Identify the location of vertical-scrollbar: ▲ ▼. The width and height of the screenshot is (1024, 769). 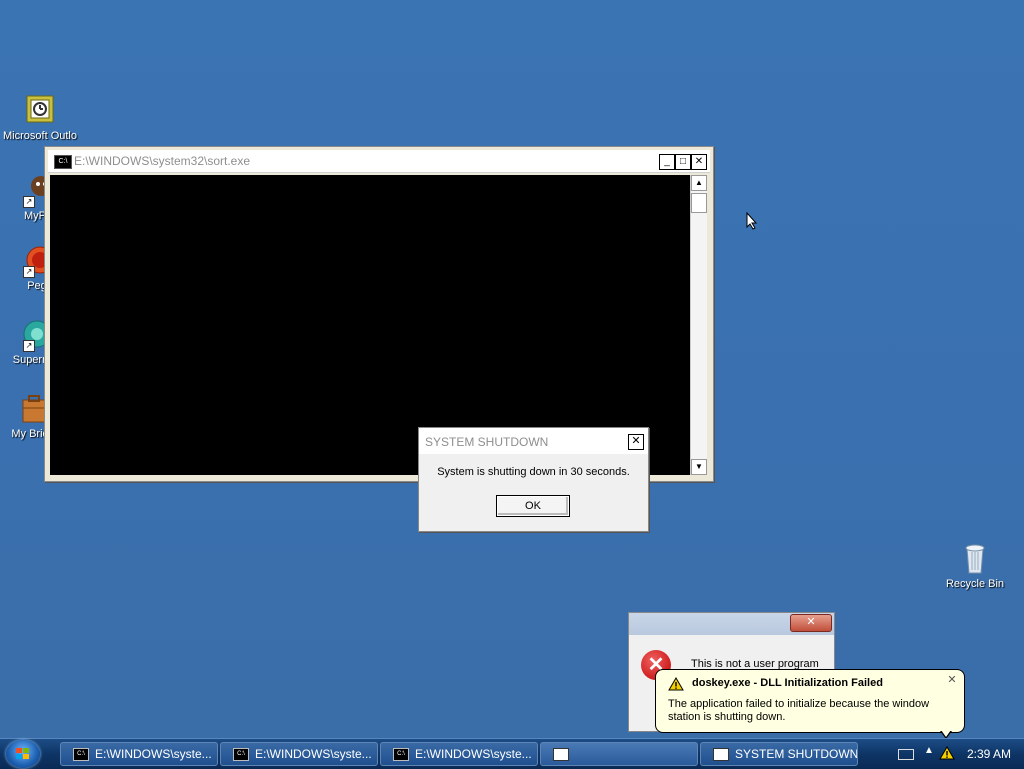
(698, 325).